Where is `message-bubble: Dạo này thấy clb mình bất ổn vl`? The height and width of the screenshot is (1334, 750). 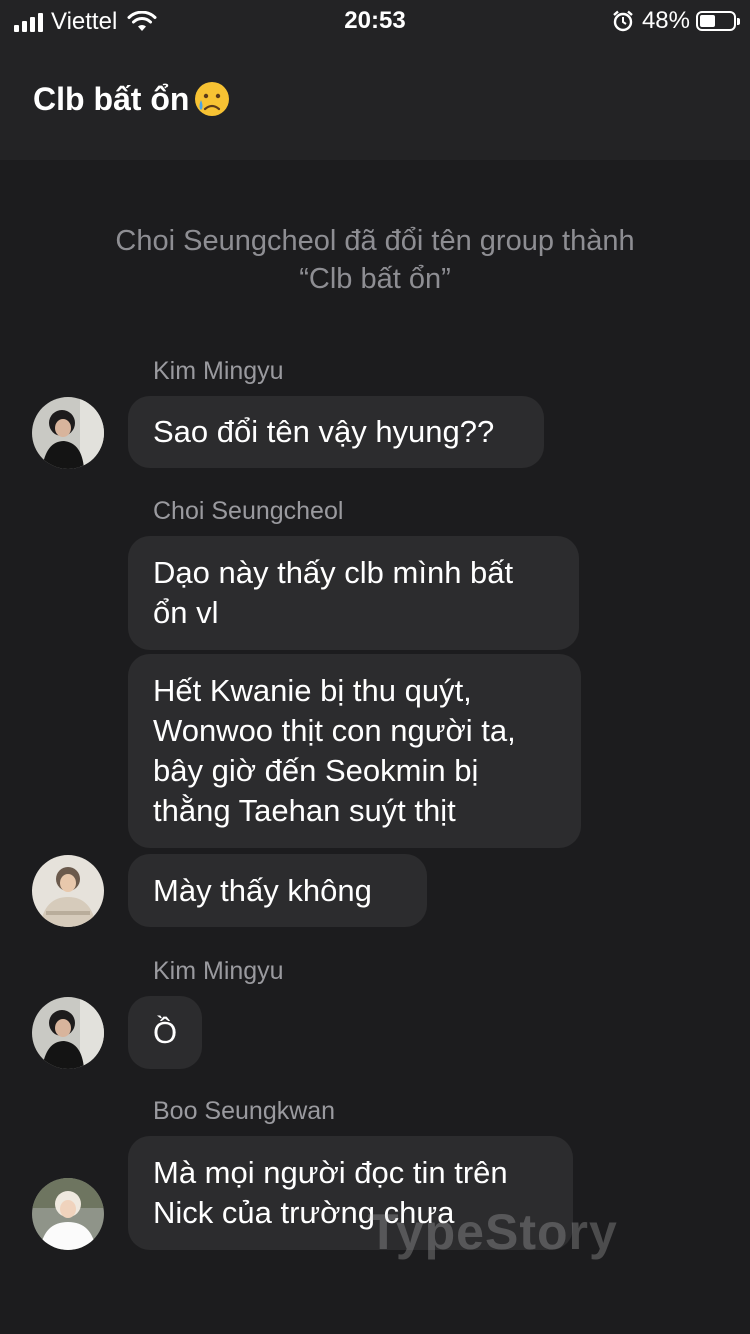 message-bubble: Dạo này thấy clb mình bất ổn vl is located at coordinates (353, 593).